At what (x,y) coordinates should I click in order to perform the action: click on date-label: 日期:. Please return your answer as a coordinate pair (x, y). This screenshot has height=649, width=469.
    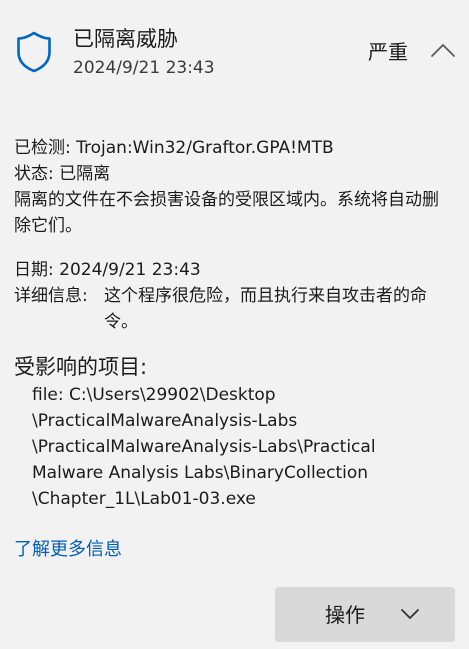
    Looking at the image, I should click on (34, 270).